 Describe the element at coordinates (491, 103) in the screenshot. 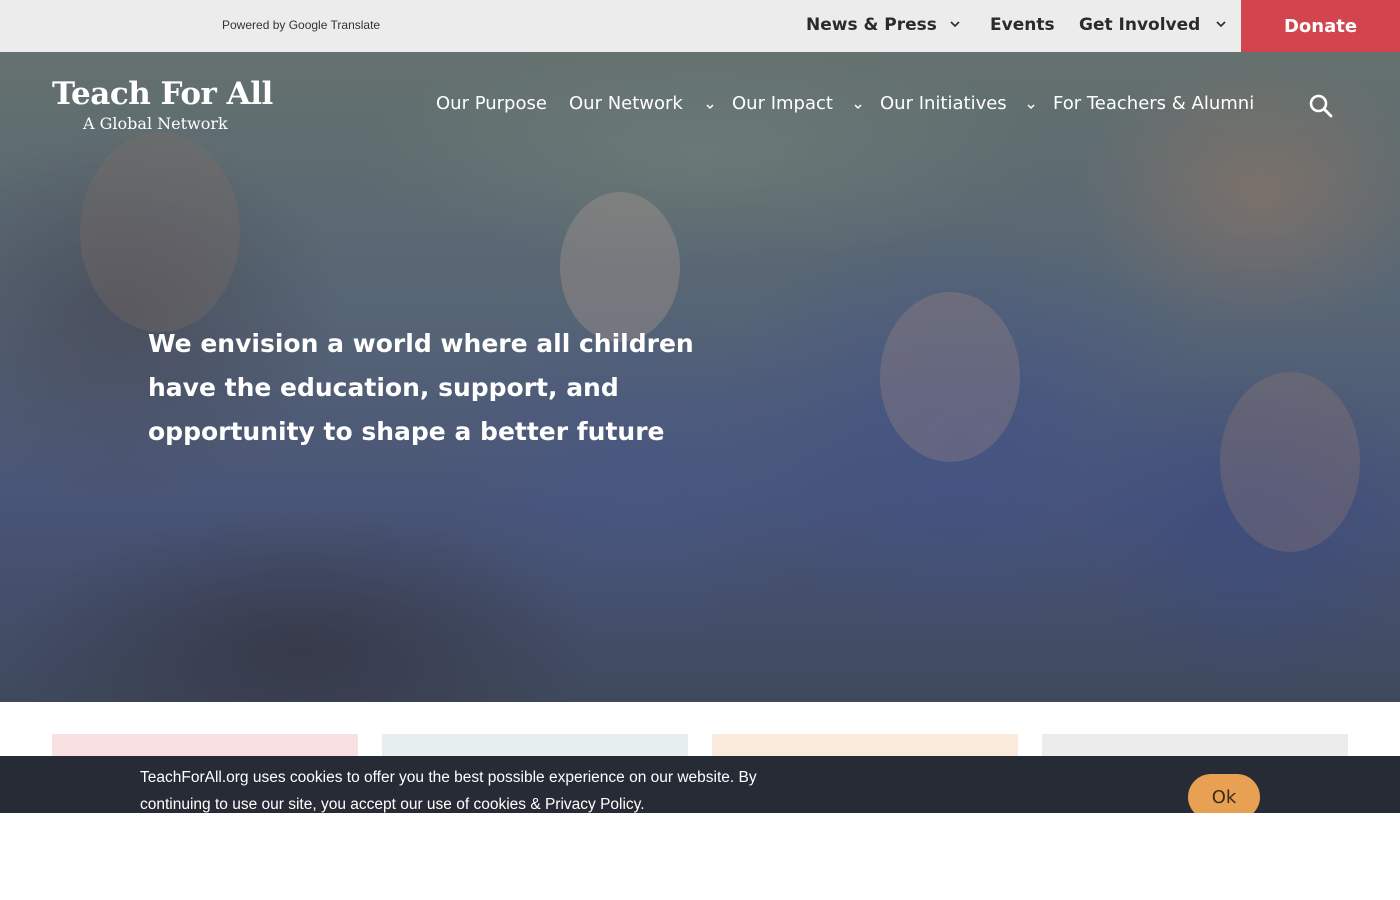

I see `nav-our-purpose: Our Purpose` at that location.